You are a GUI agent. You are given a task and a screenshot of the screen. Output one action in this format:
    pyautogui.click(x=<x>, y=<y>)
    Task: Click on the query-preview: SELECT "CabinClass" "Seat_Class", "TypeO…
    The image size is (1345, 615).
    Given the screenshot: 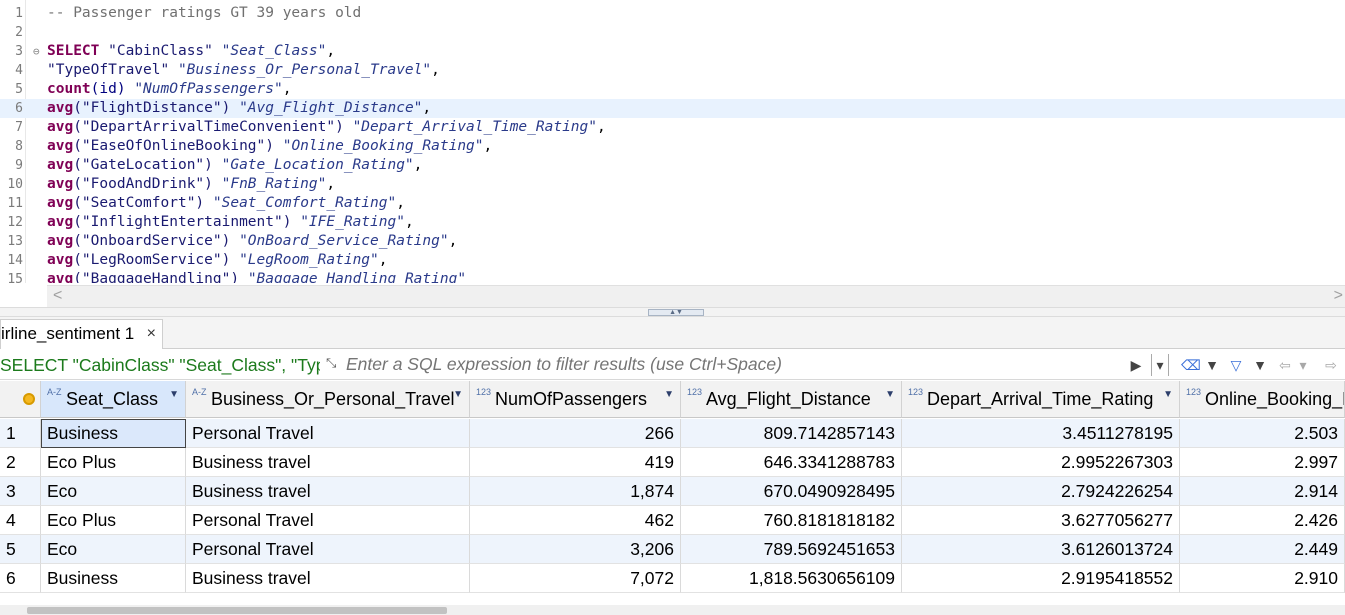 What is the action you would take?
    pyautogui.click(x=160, y=365)
    